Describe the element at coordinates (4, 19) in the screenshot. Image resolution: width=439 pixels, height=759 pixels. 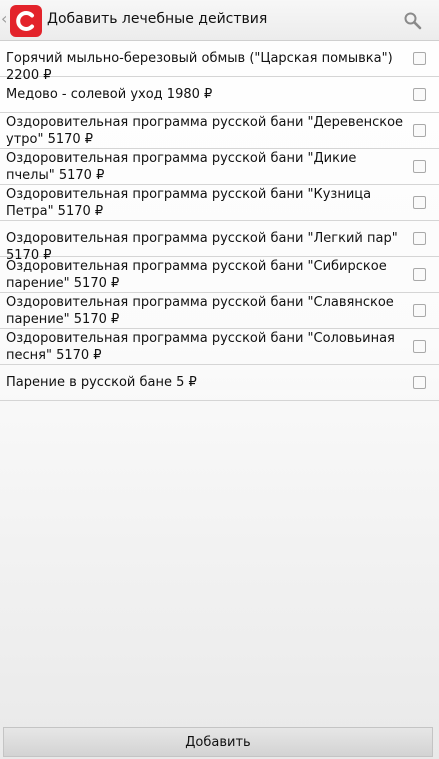
I see `chevron-left-icon: ‹` at that location.